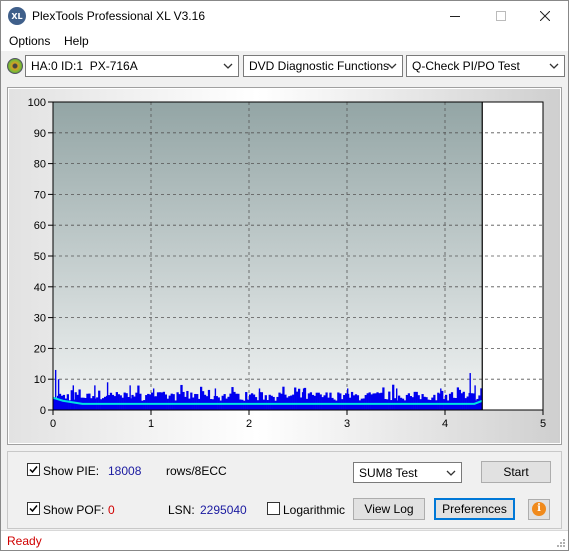  What do you see at coordinates (196, 471) in the screenshot?
I see `pie-unit: rows/8ECC` at bounding box center [196, 471].